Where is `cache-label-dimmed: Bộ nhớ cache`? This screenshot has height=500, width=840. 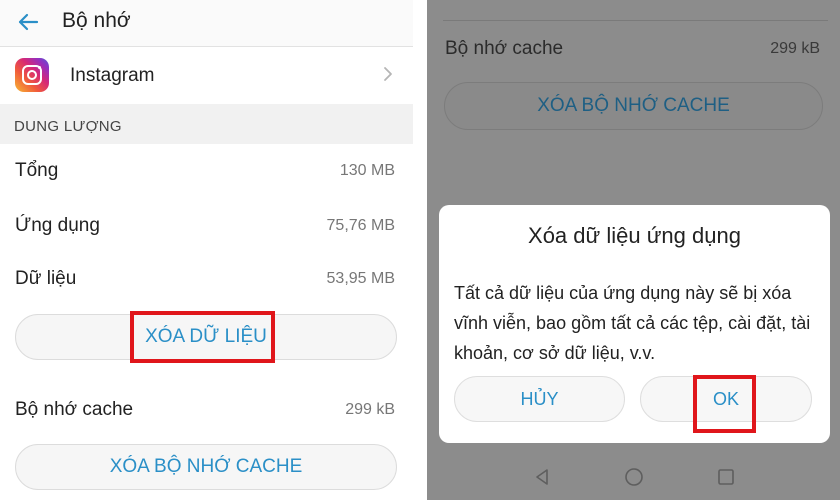
cache-label-dimmed: Bộ nhớ cache is located at coordinates (504, 48).